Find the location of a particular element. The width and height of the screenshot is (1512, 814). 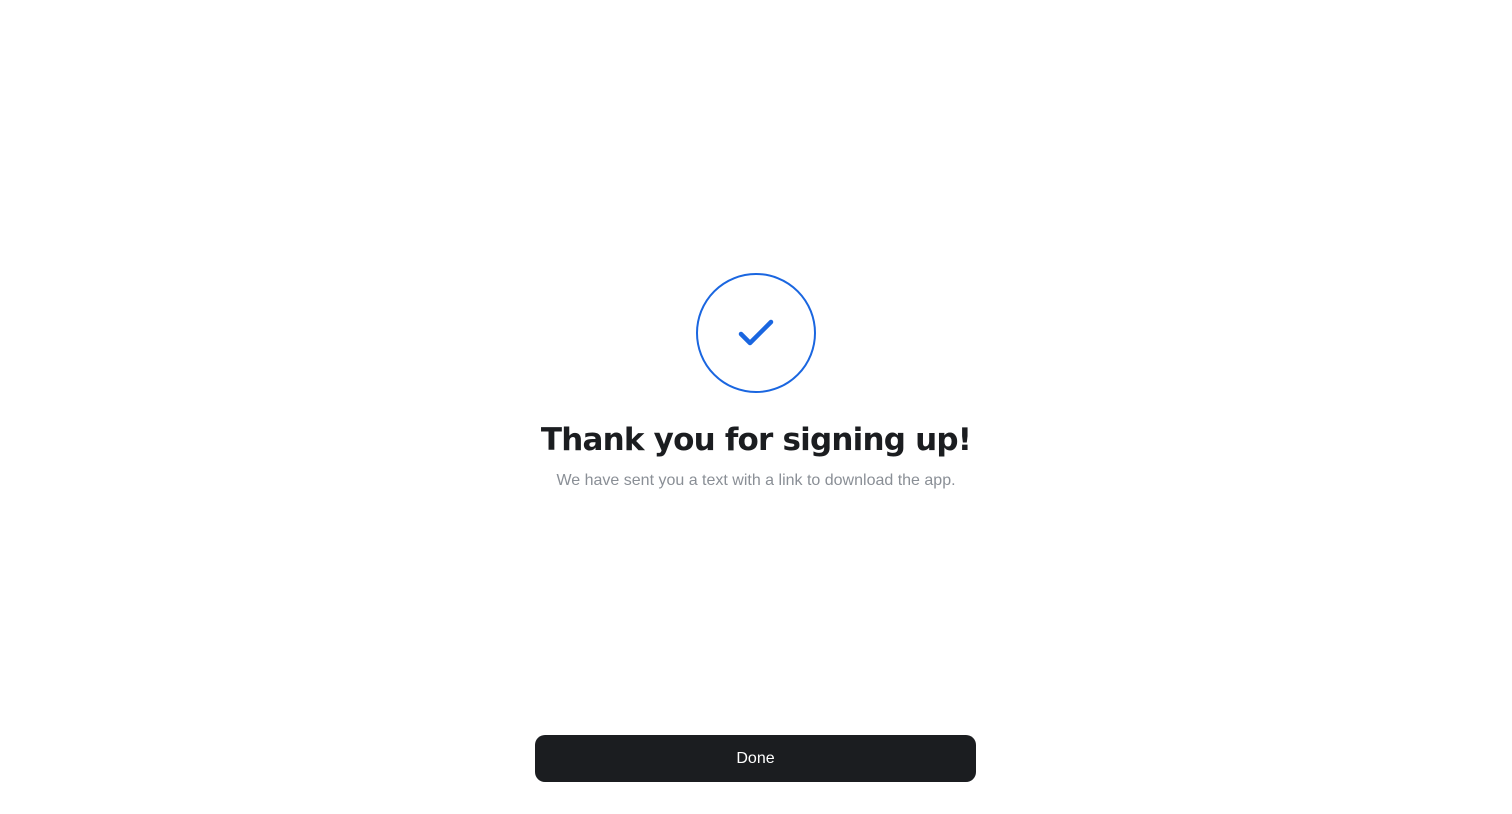

page-title: Thank you for signing up! is located at coordinates (756, 440).